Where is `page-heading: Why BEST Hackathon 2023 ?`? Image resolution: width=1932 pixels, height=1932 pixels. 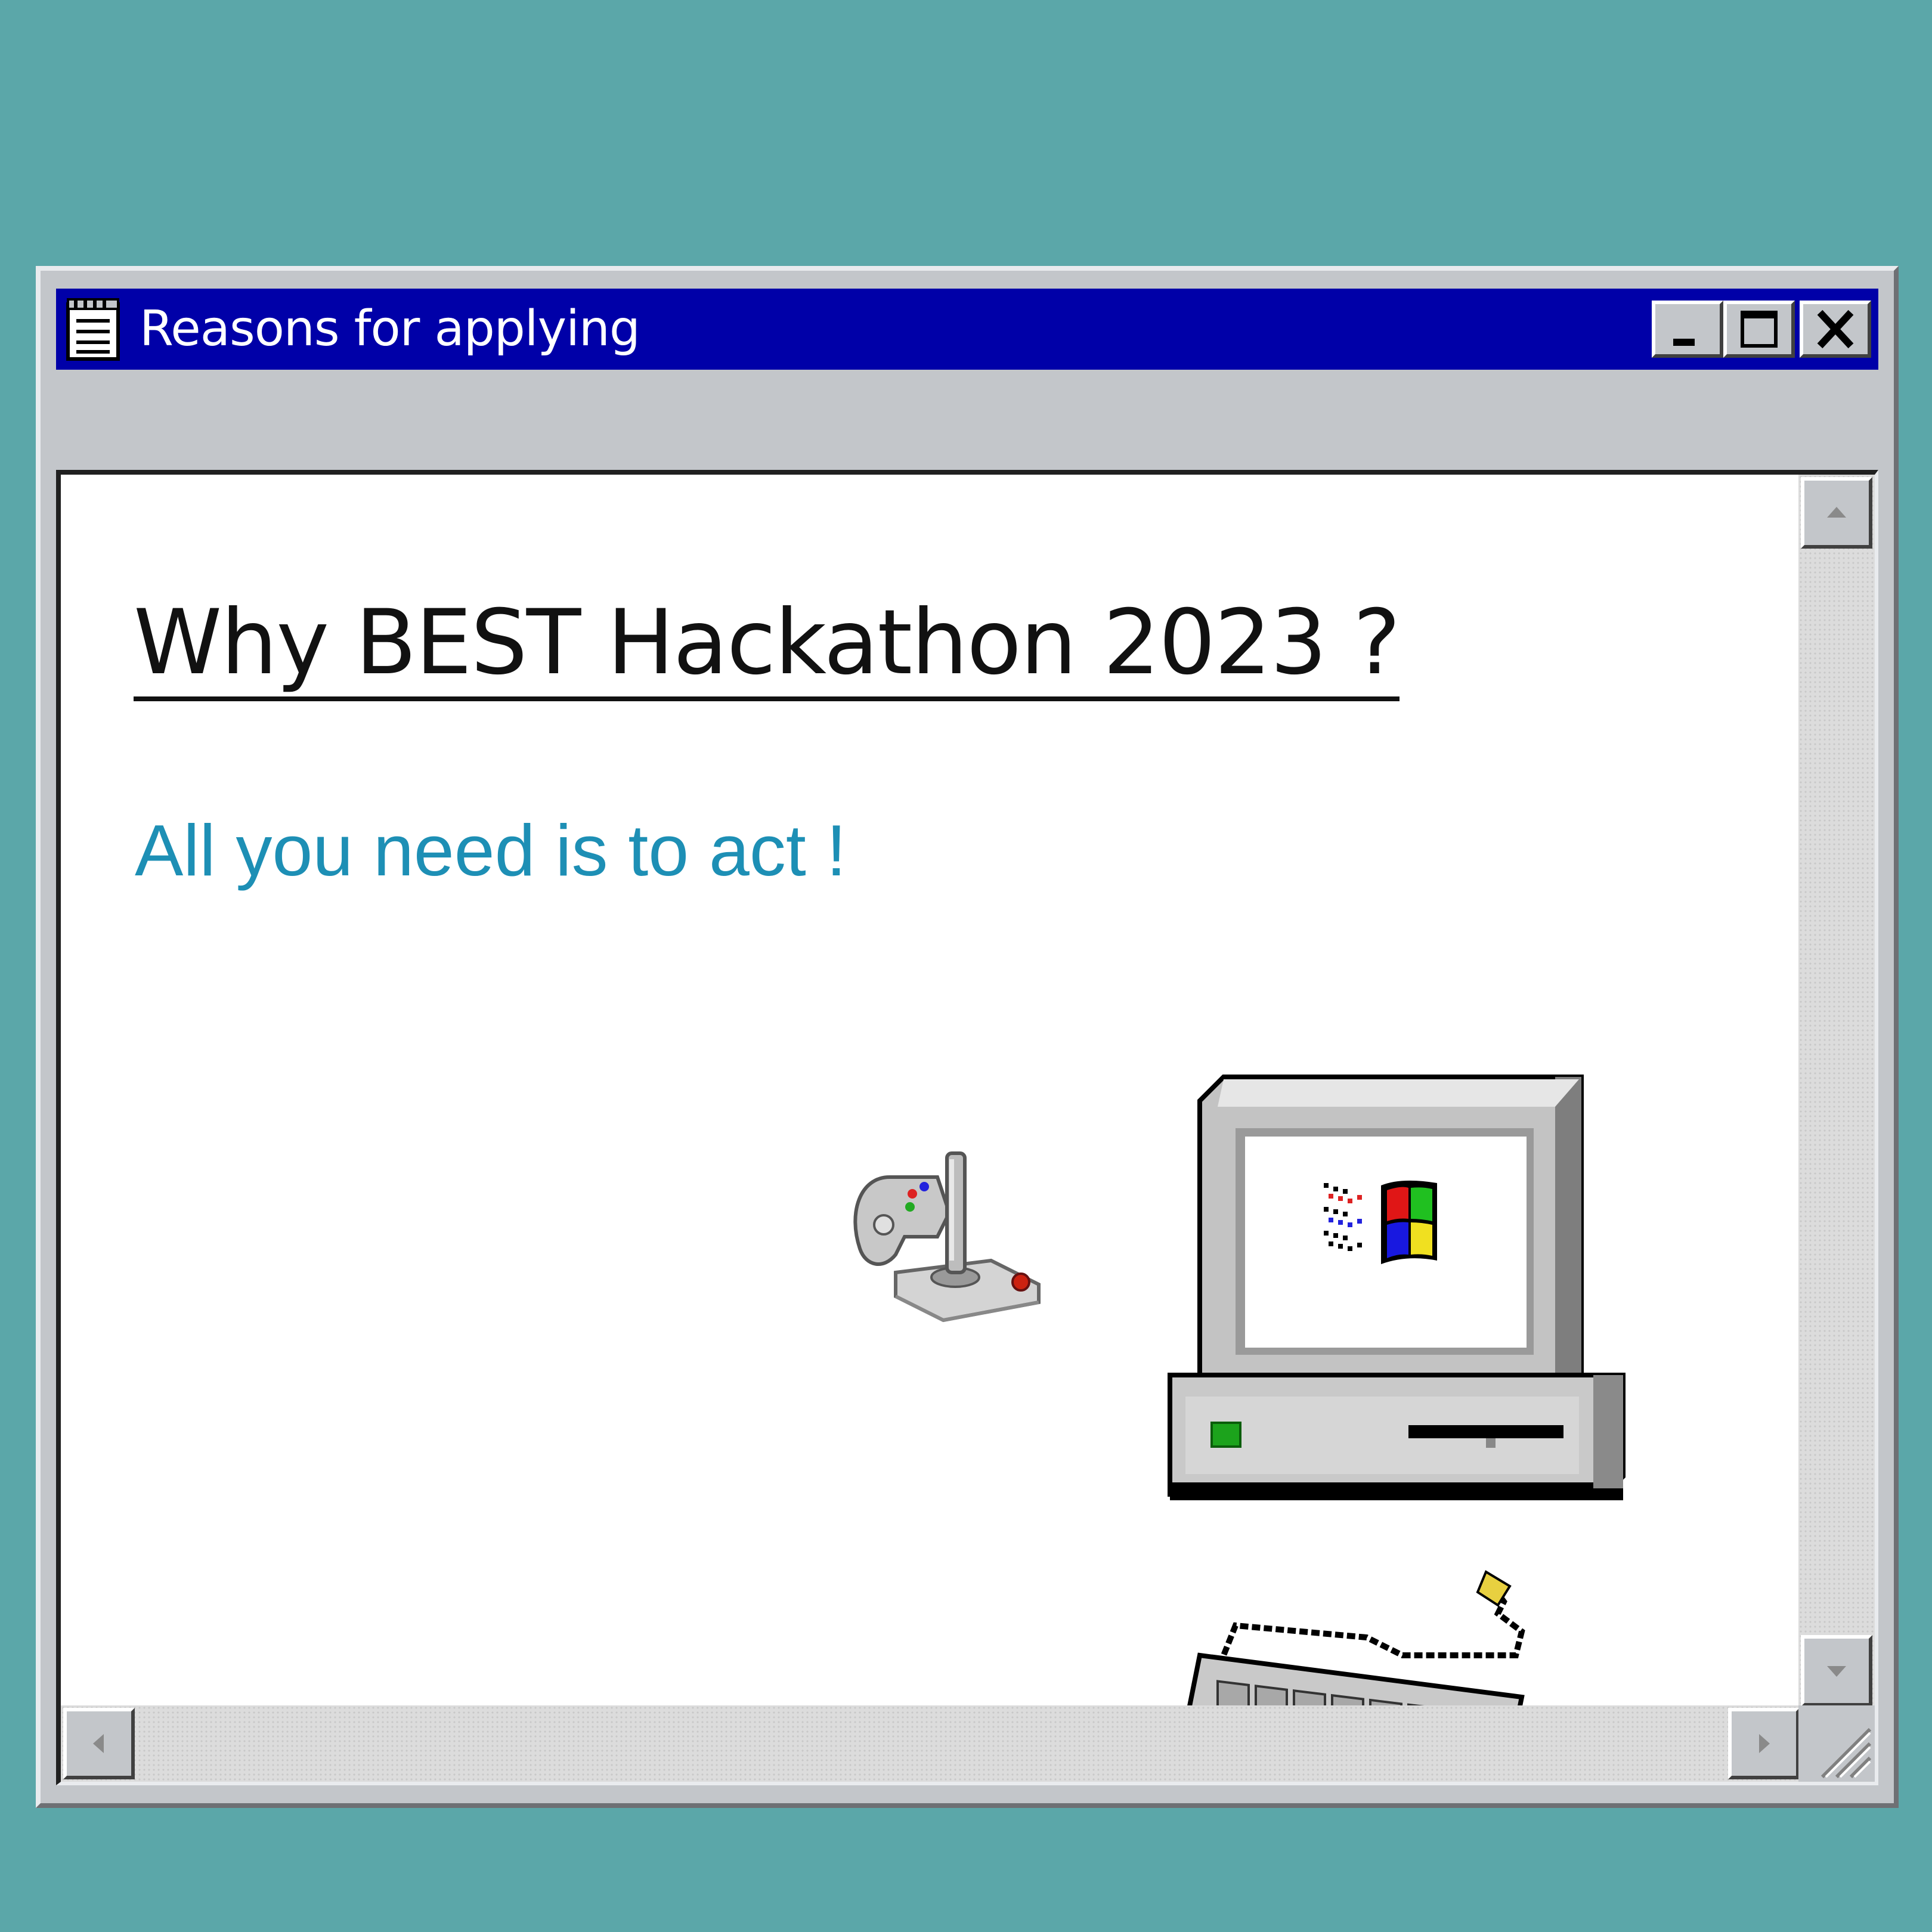
page-heading: Why BEST Hackathon 2023 ? is located at coordinates (767, 645).